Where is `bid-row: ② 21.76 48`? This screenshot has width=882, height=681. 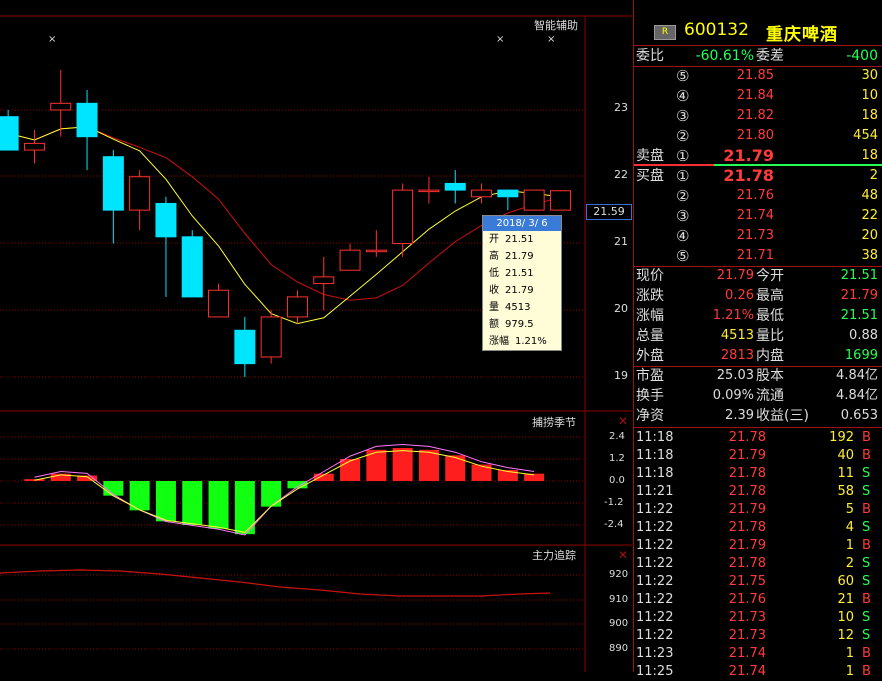 bid-row: ② 21.76 48 is located at coordinates (758, 196).